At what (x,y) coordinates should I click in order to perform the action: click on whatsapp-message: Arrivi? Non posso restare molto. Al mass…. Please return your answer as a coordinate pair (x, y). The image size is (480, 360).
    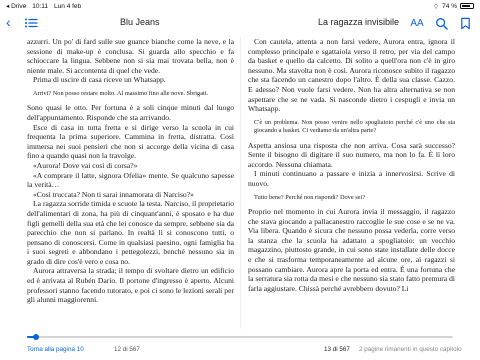
    Looking at the image, I should click on (121, 93).